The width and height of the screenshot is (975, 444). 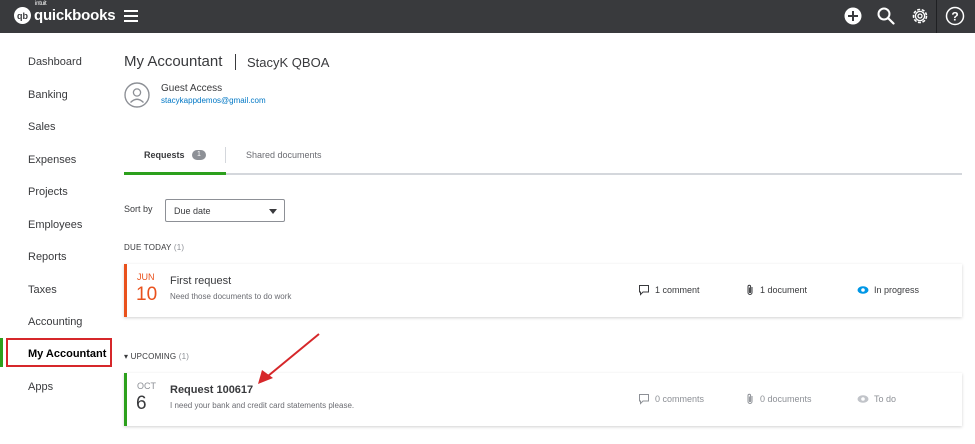 What do you see at coordinates (67, 354) in the screenshot?
I see `sidebar-item-my-accountant: My Accountant` at bounding box center [67, 354].